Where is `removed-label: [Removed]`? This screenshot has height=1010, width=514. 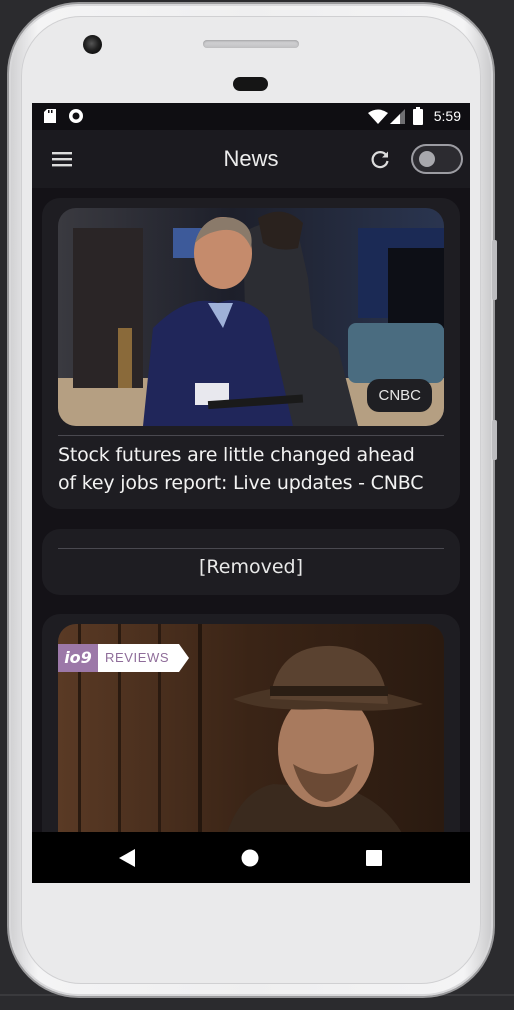
removed-label: [Removed] is located at coordinates (251, 567).